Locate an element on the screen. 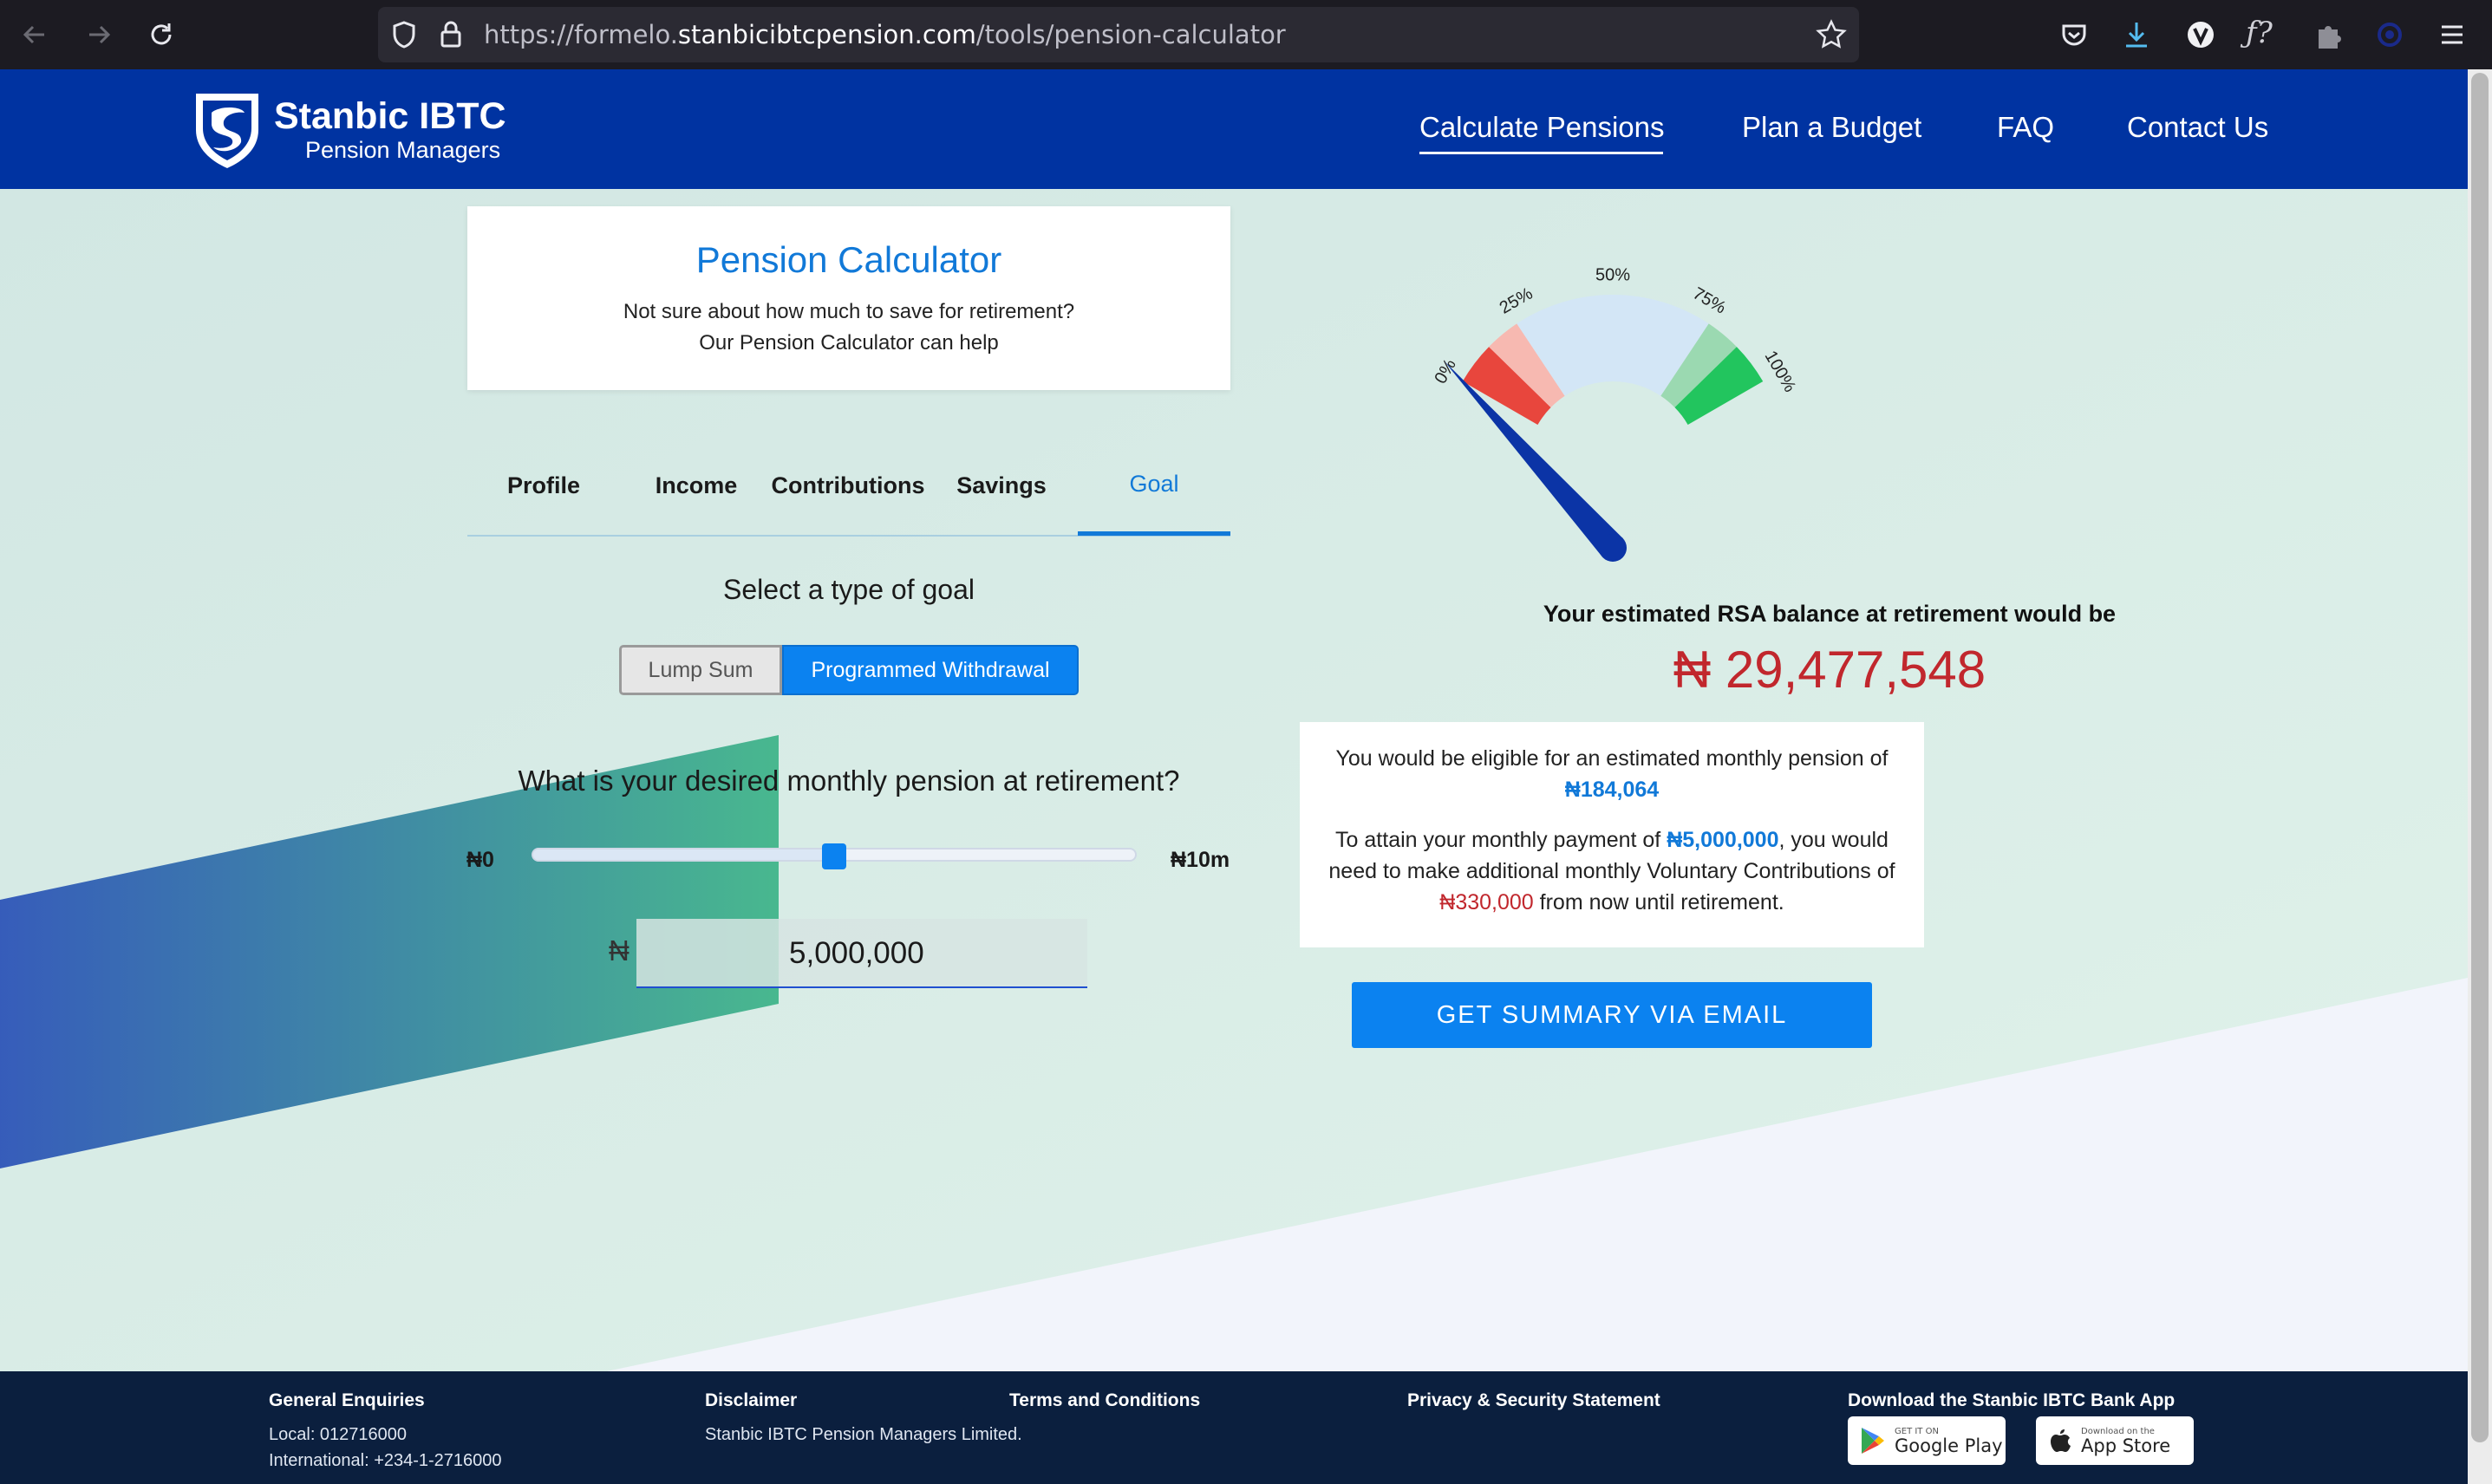  pension-slider-fill is located at coordinates (684, 854).